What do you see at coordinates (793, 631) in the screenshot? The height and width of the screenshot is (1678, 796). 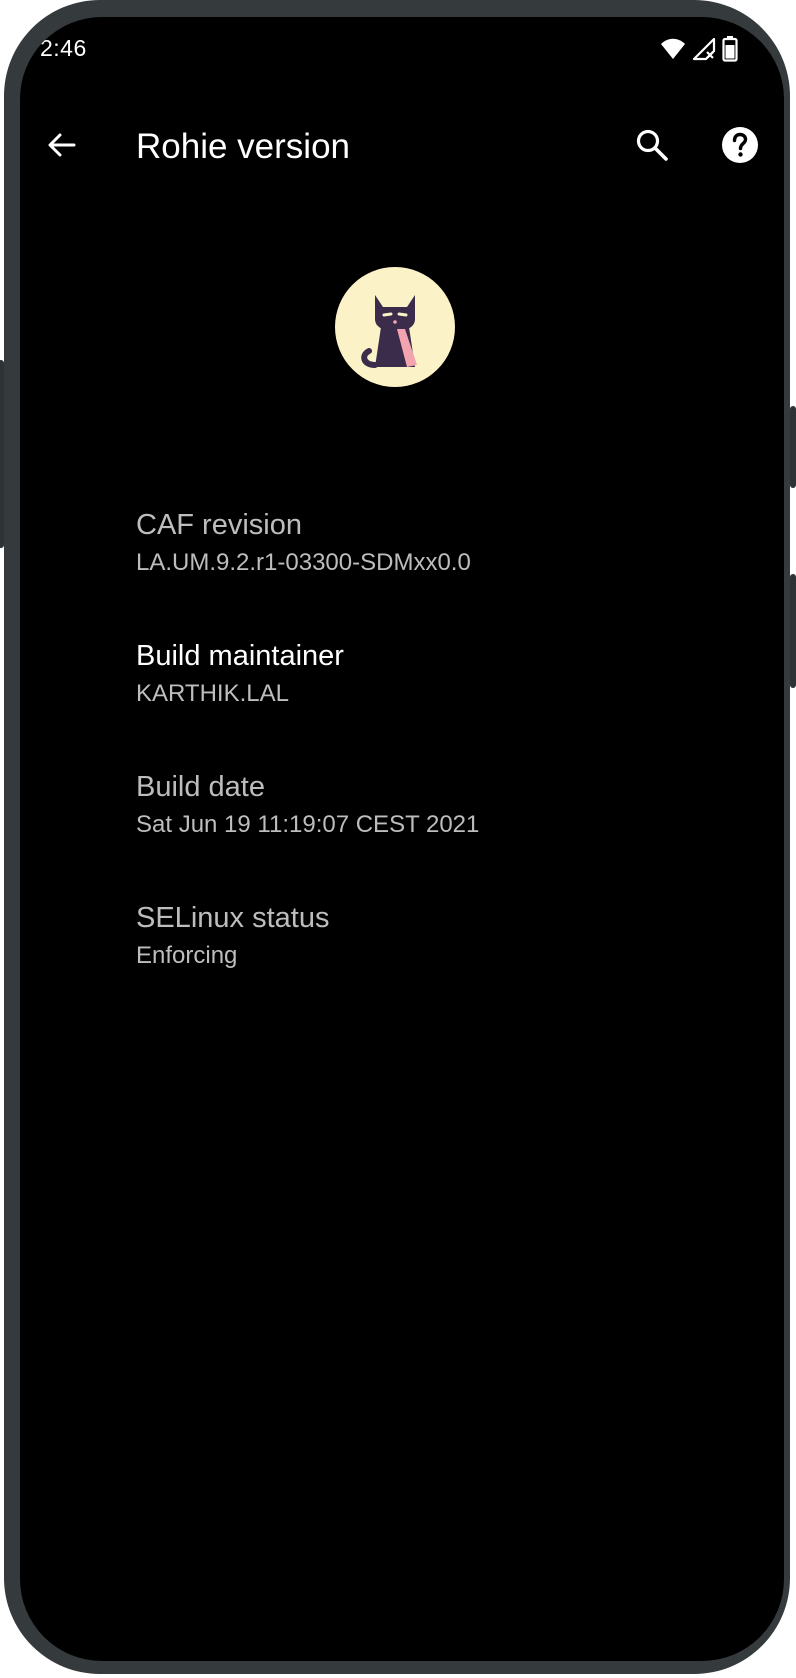 I see `side-button-right-bottom` at bounding box center [793, 631].